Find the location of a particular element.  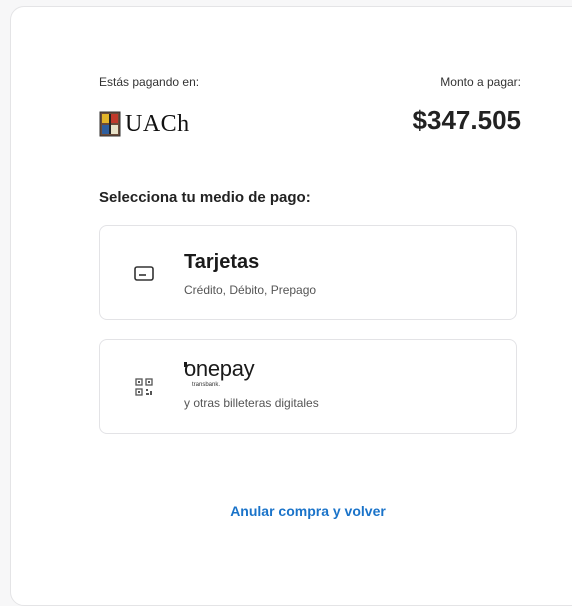

merchant-name: UACh is located at coordinates (157, 123).